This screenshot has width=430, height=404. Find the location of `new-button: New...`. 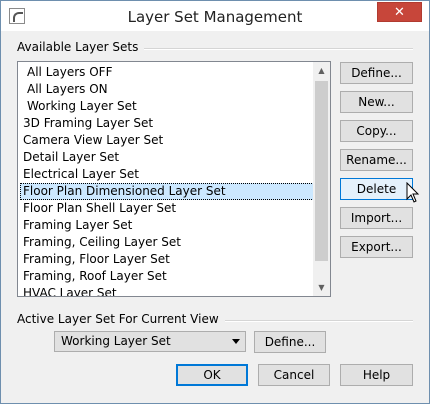

new-button: New... is located at coordinates (376, 102).